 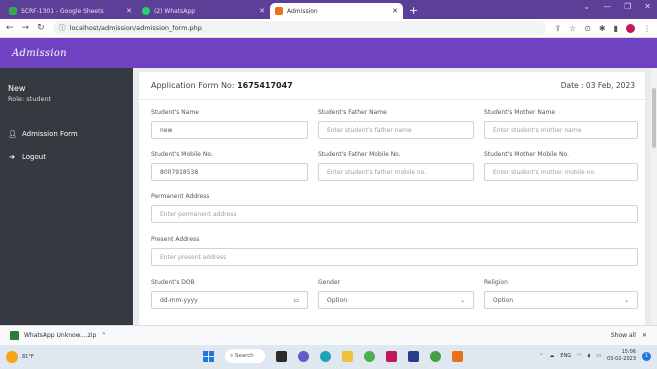 I want to click on student-name-input: new, so click(x=229, y=130).